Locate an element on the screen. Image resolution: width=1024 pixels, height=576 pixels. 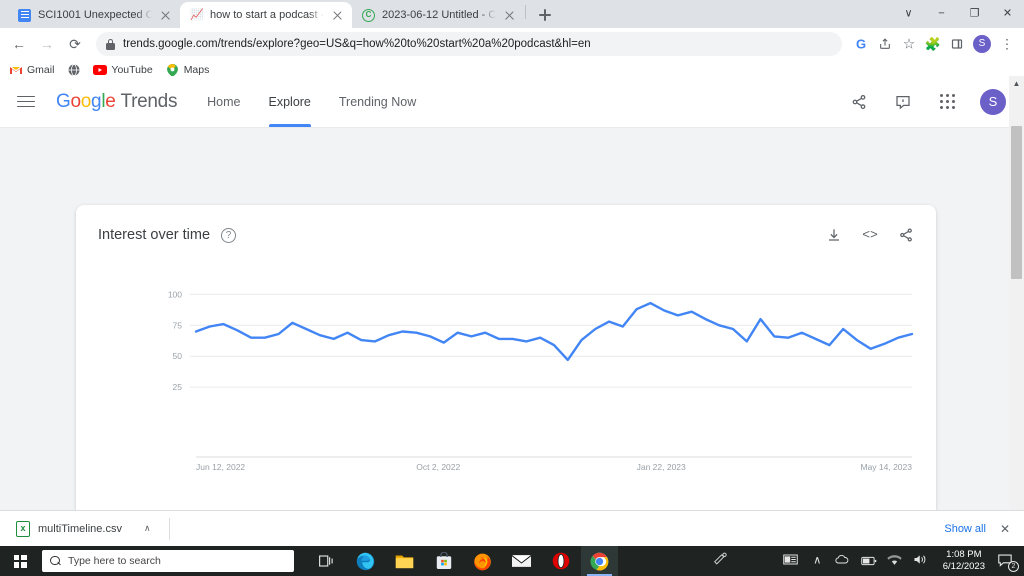
opera-icon is located at coordinates (560, 561).